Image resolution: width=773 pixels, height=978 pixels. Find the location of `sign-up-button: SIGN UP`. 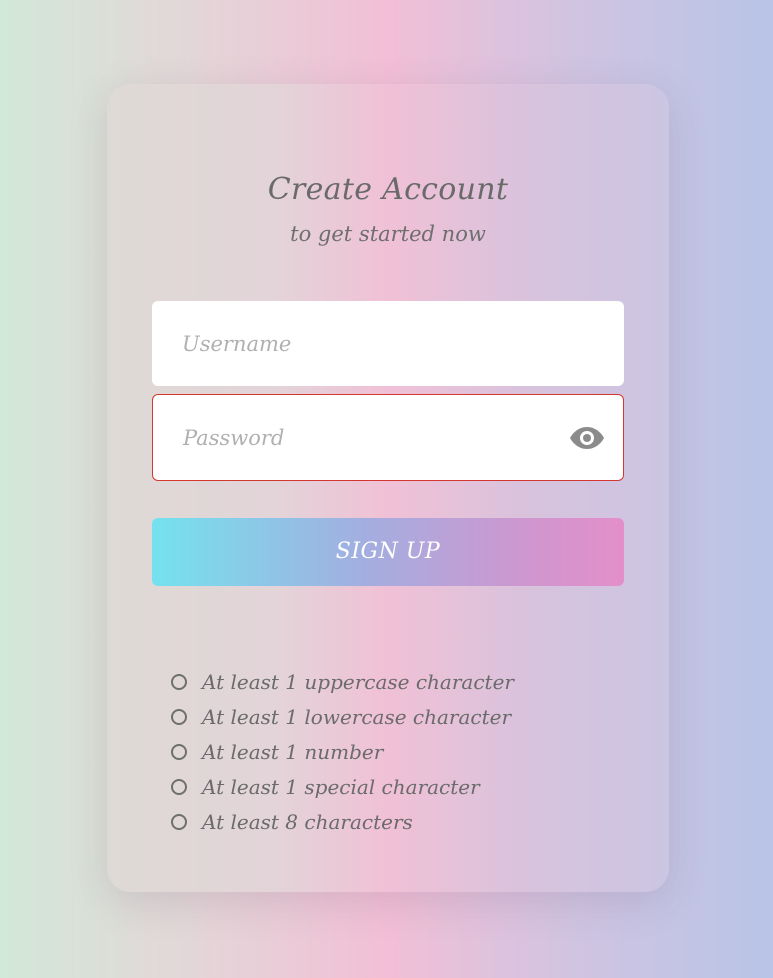

sign-up-button: SIGN UP is located at coordinates (388, 552).